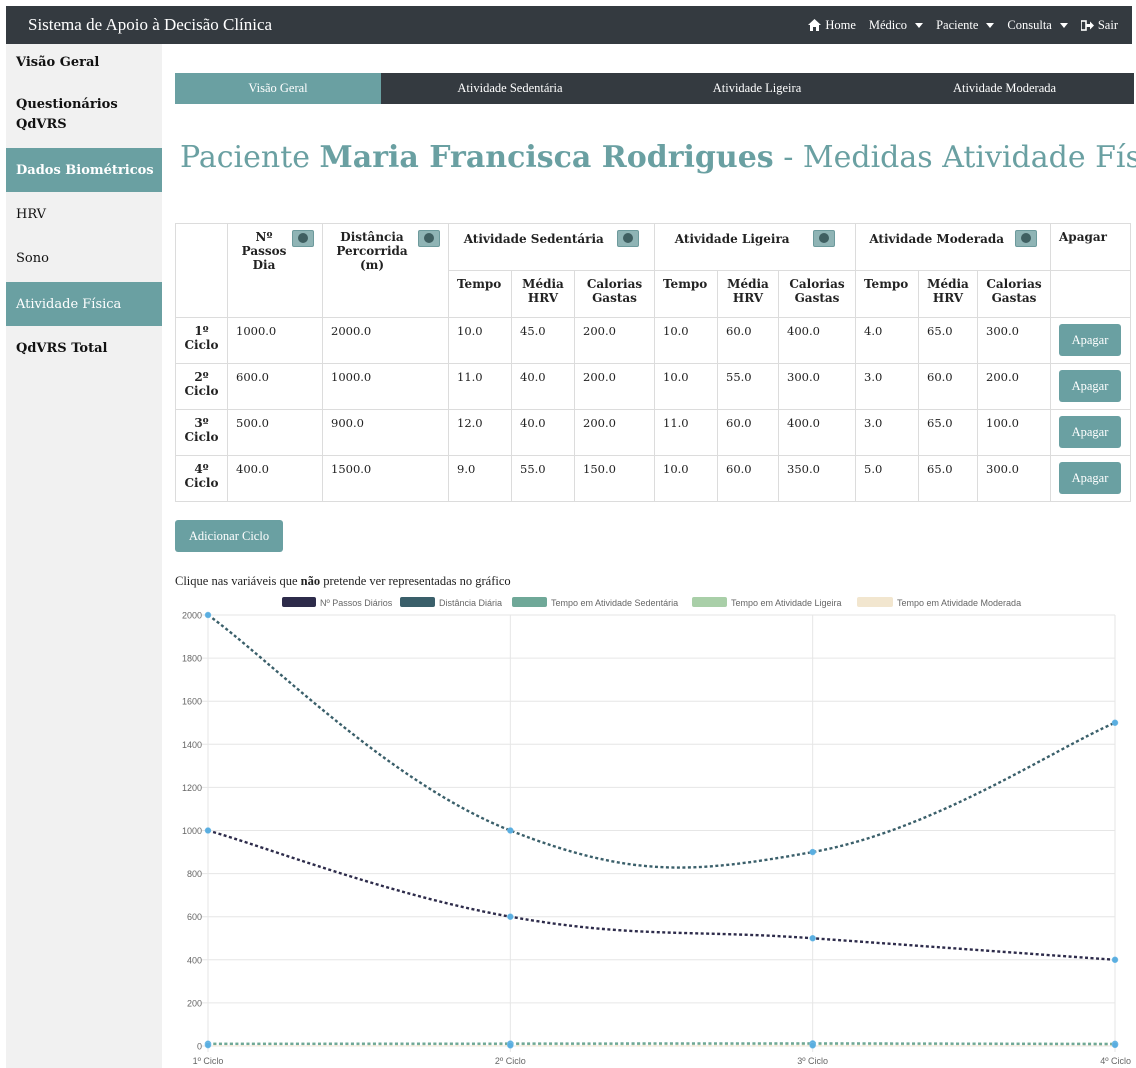 Image resolution: width=1136 pixels, height=1068 pixels. What do you see at coordinates (817, 478) in the screenshot?
I see `cell-lig-calorias: 350.0` at bounding box center [817, 478].